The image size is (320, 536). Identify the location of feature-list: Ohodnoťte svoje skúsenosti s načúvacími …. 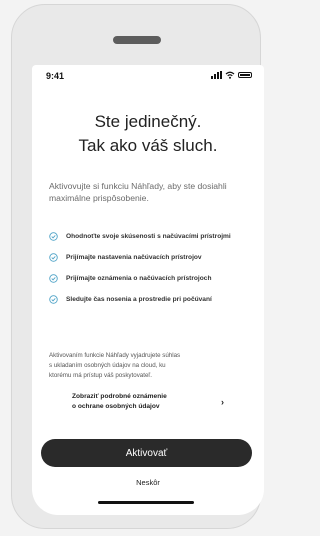
(156, 268).